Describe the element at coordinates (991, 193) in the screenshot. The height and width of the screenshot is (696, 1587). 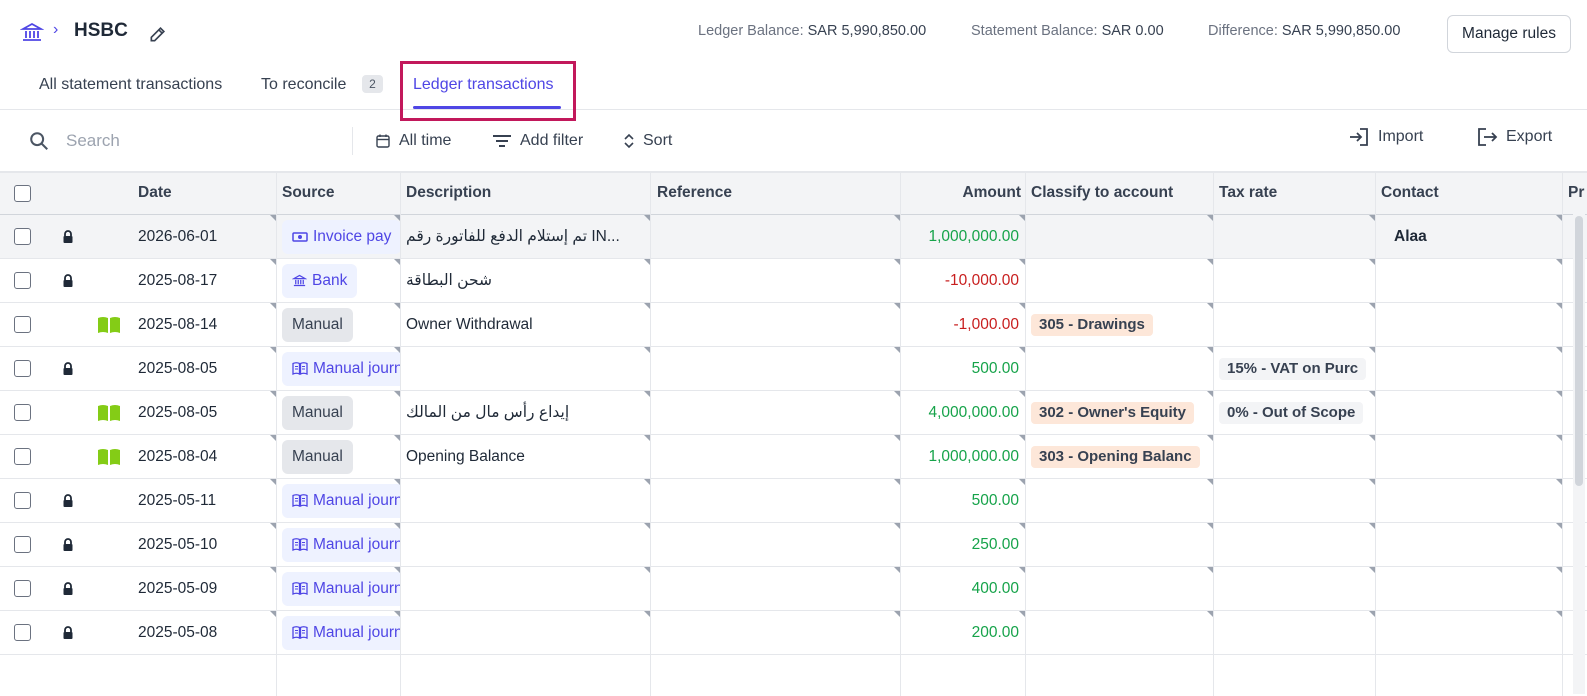
I see `column-header-amount: Amount` at that location.